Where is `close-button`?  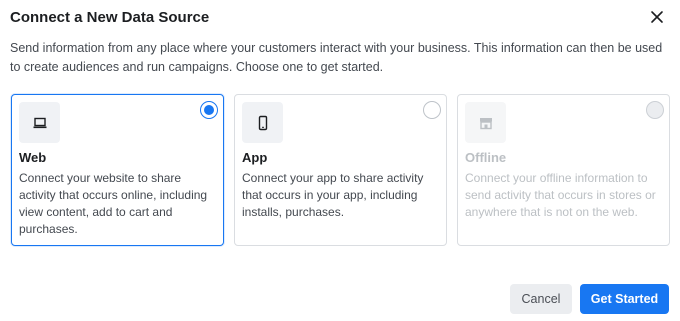
close-button is located at coordinates (657, 17).